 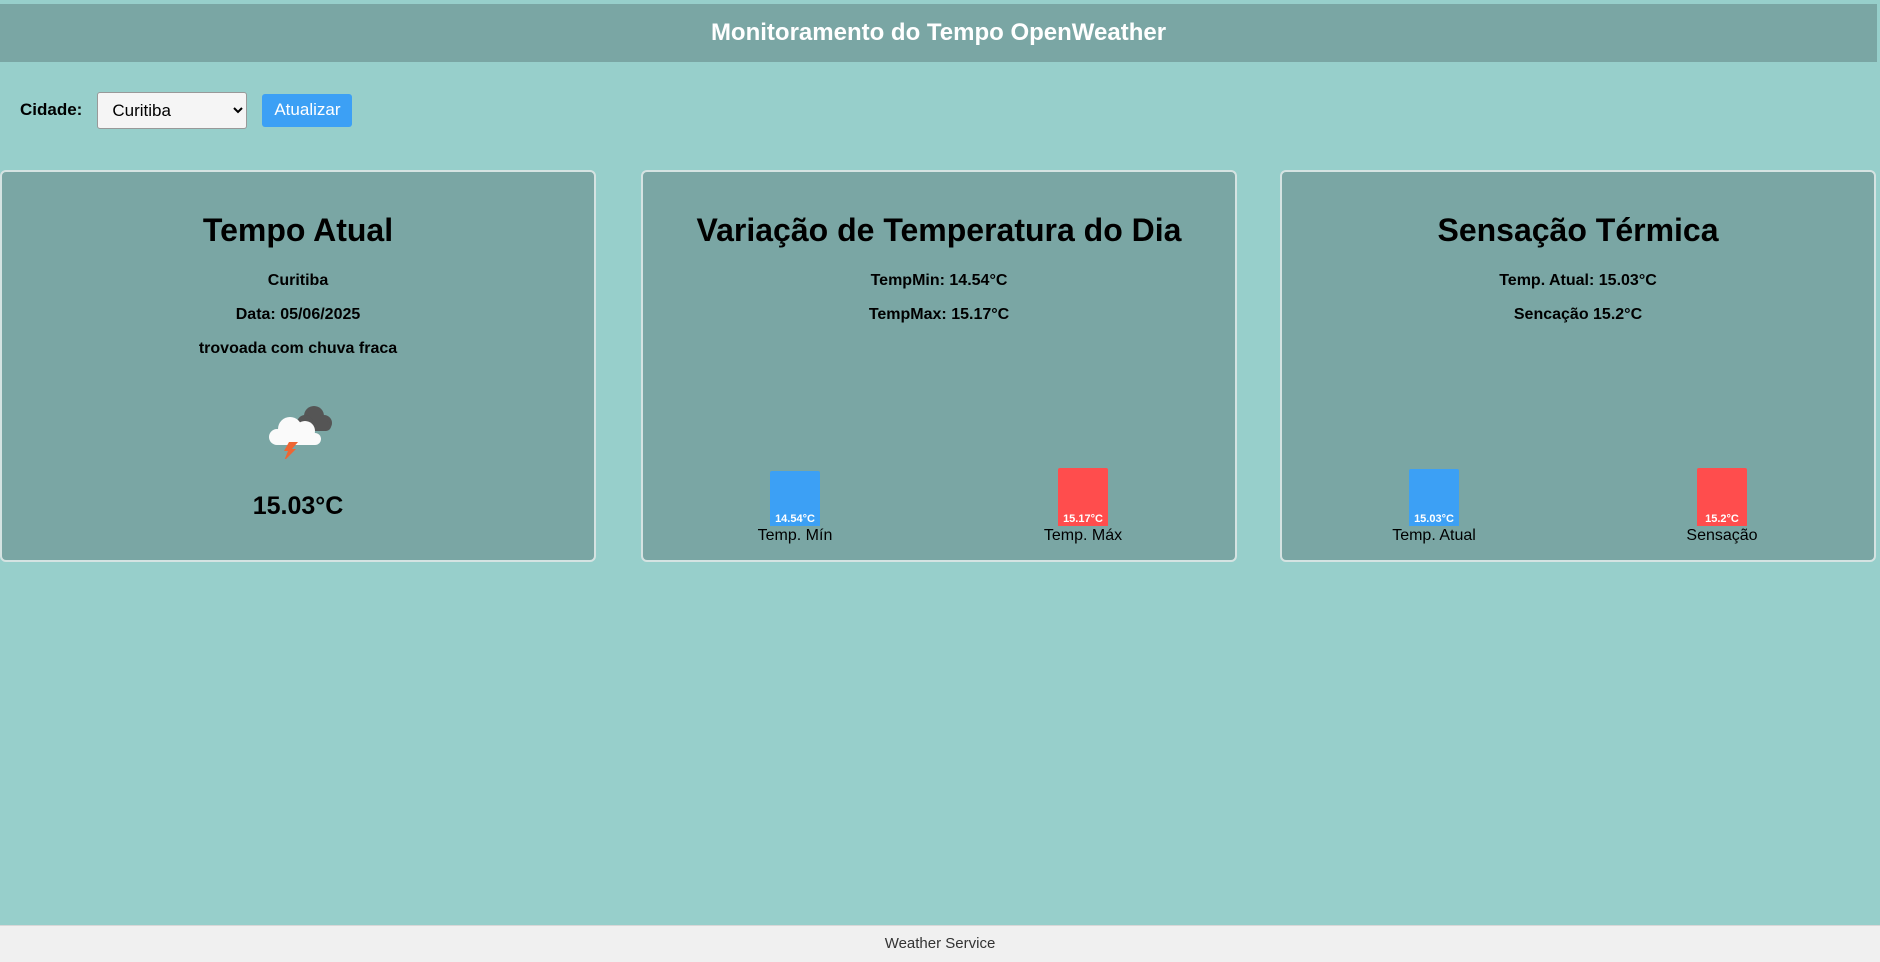 What do you see at coordinates (51, 109) in the screenshot?
I see `city-label: Cidade:` at bounding box center [51, 109].